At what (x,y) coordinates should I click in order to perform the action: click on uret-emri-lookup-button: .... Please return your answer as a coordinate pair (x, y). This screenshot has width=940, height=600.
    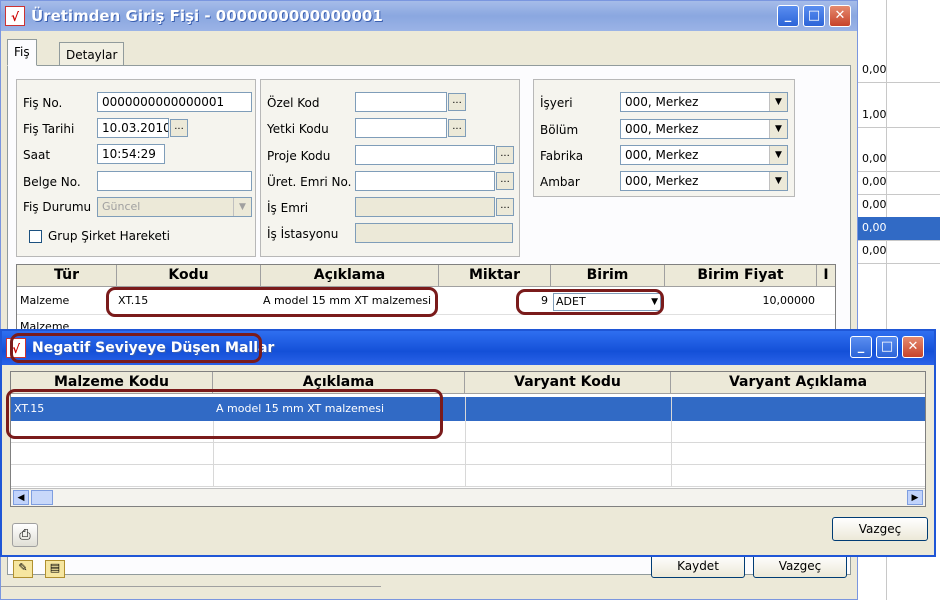
    Looking at the image, I should click on (505, 181).